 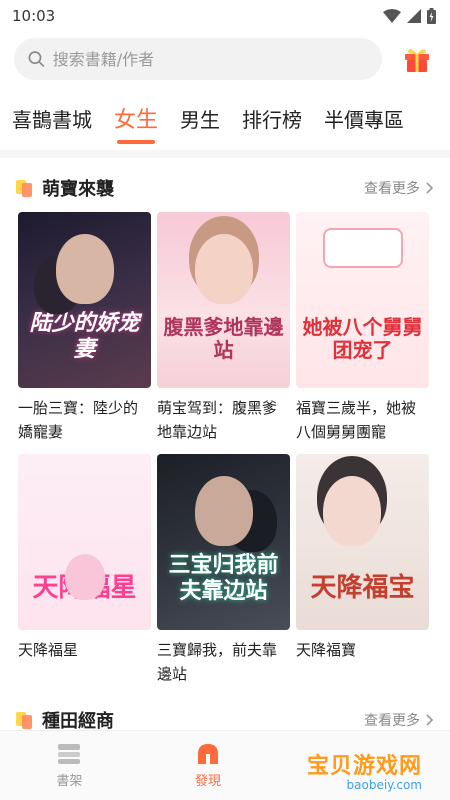 I want to click on status-icons, so click(x=409, y=16).